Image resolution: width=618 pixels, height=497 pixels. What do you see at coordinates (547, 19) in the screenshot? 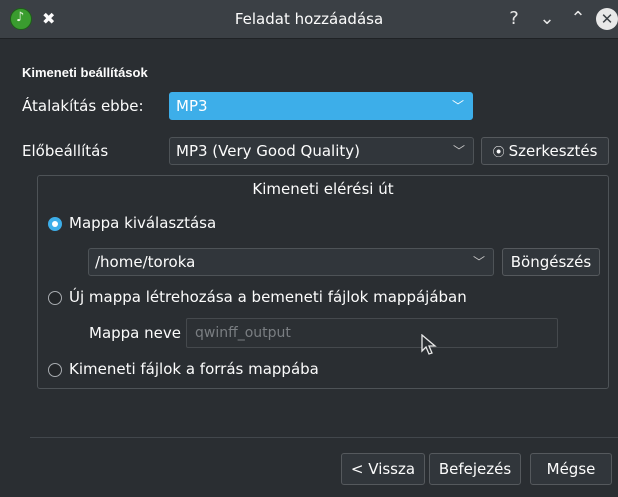
I see `minimize-button: ⌄` at bounding box center [547, 19].